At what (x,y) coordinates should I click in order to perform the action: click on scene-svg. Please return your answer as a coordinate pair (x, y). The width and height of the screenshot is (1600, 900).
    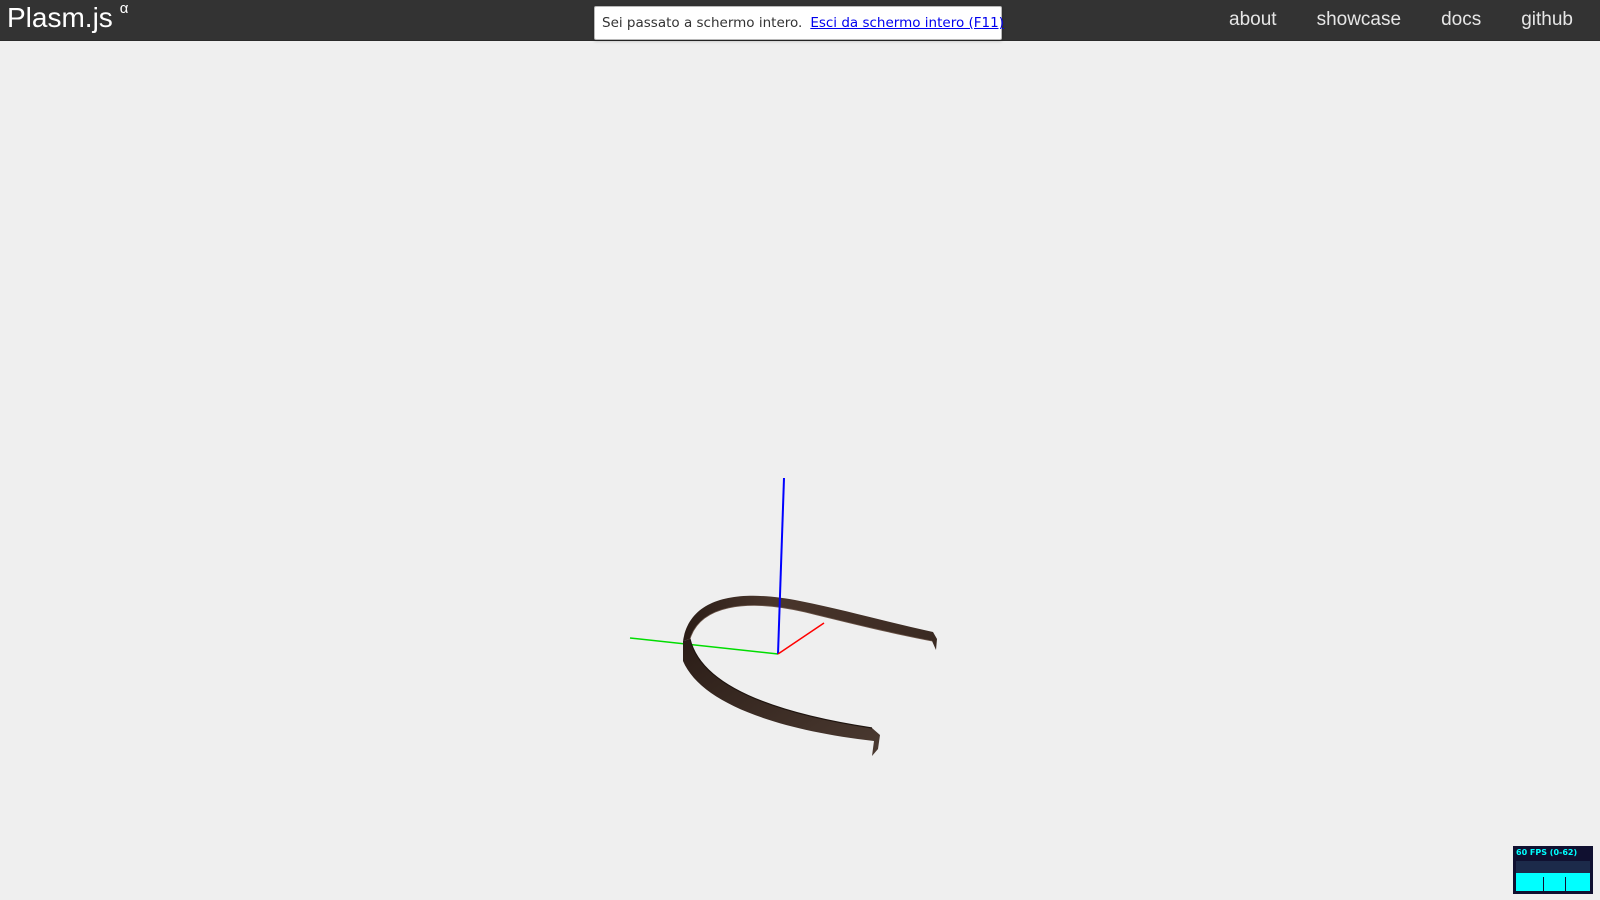
    Looking at the image, I should click on (783, 616).